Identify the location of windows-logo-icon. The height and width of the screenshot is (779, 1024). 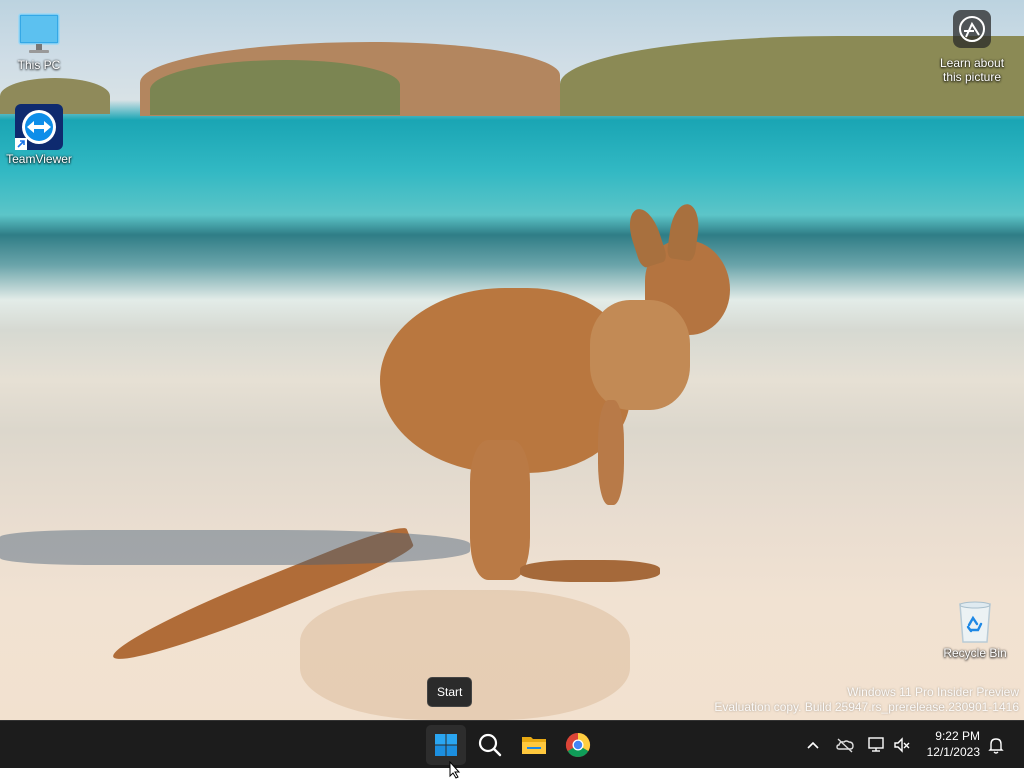
(446, 745).